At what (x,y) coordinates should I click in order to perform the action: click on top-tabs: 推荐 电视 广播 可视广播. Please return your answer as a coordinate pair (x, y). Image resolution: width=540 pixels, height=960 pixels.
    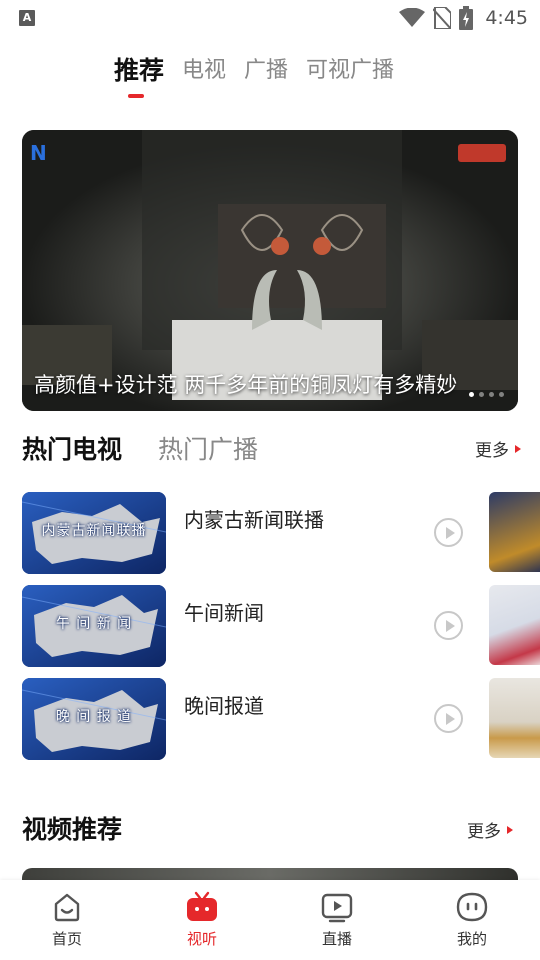
    Looking at the image, I should click on (254, 76).